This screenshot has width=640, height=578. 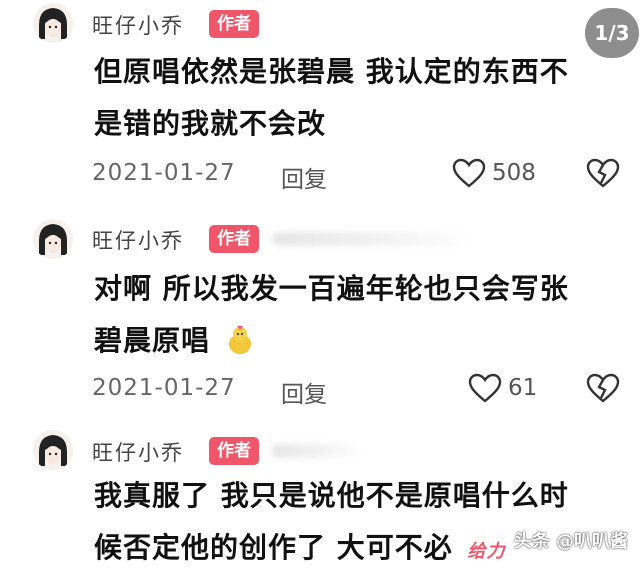 What do you see at coordinates (331, 521) in the screenshot?
I see `comment-text: 我真服了 我只是说他不是原唱什么时 候否定他的创作了 大可不必 给力` at bounding box center [331, 521].